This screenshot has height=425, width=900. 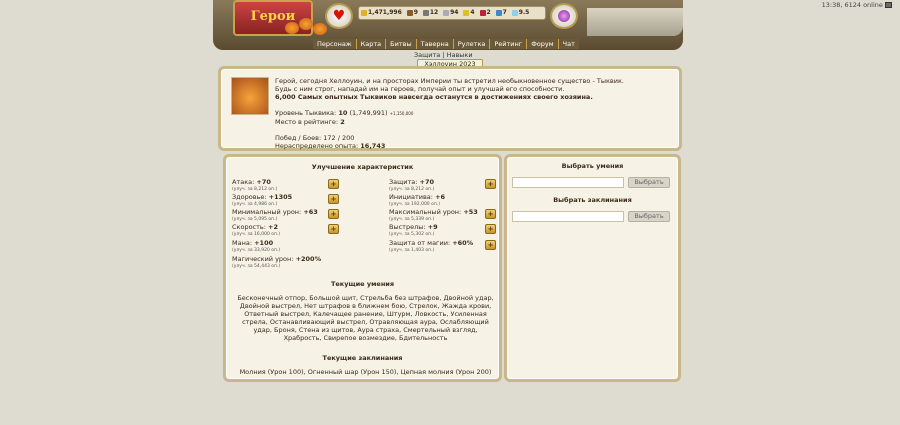 I want to click on resource-crystal: 2, so click(x=485, y=12).